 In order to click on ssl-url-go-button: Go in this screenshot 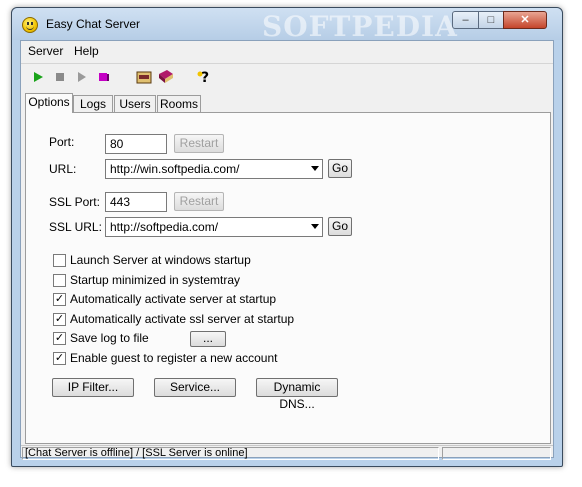, I will do `click(340, 226)`.